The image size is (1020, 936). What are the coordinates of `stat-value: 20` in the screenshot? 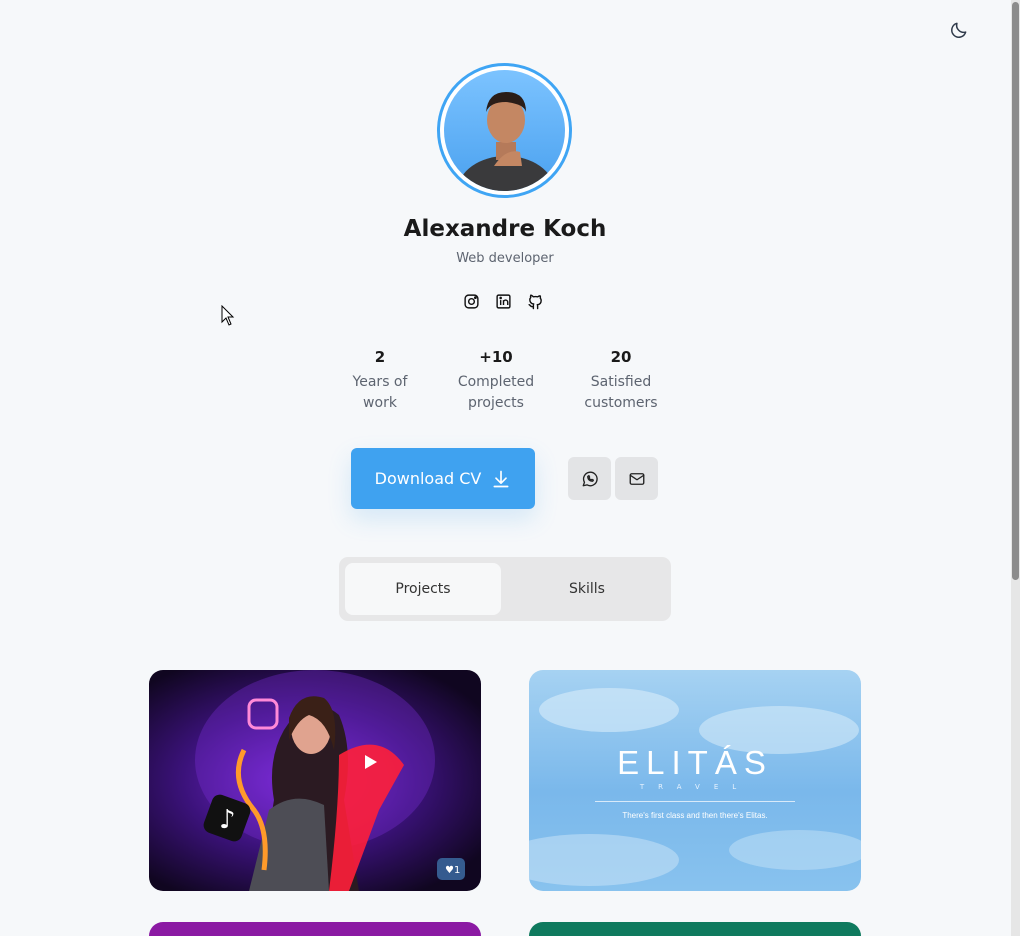 It's located at (621, 357).